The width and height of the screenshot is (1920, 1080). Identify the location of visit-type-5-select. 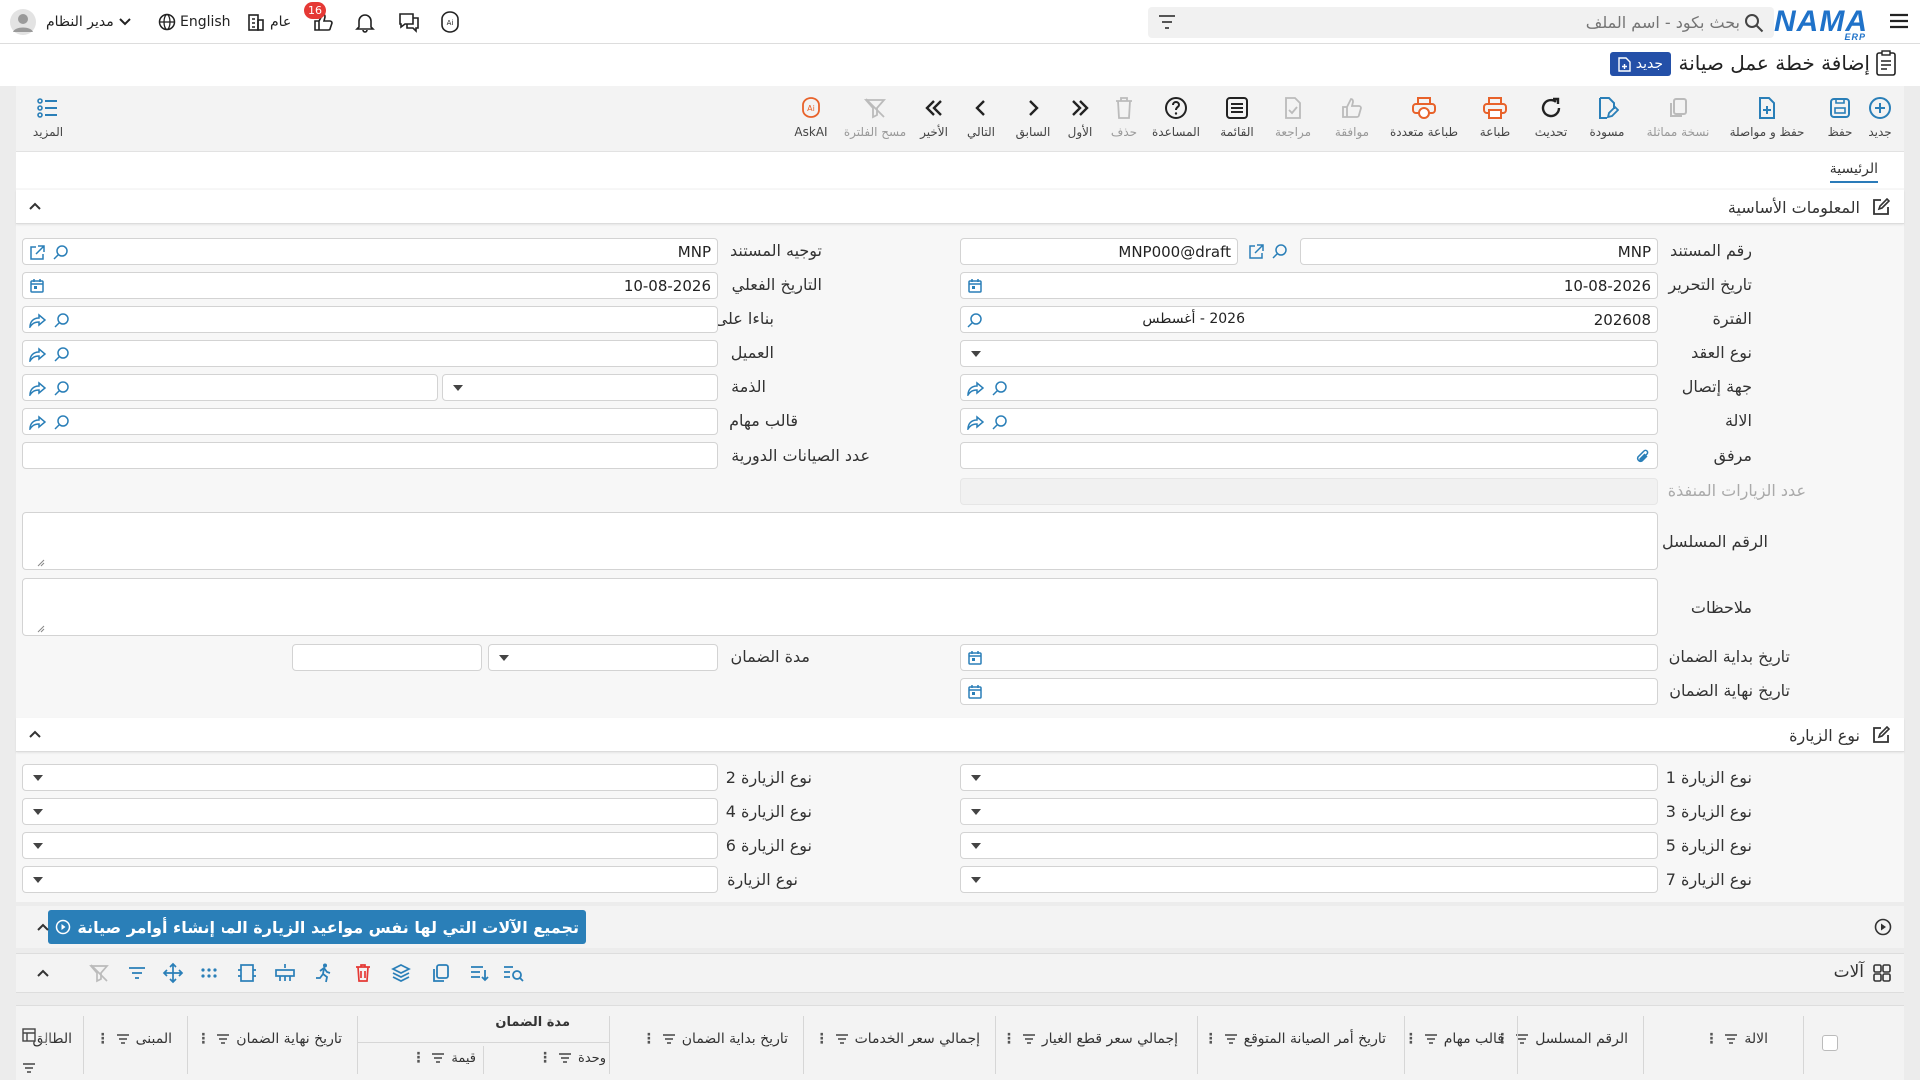
(1309, 845).